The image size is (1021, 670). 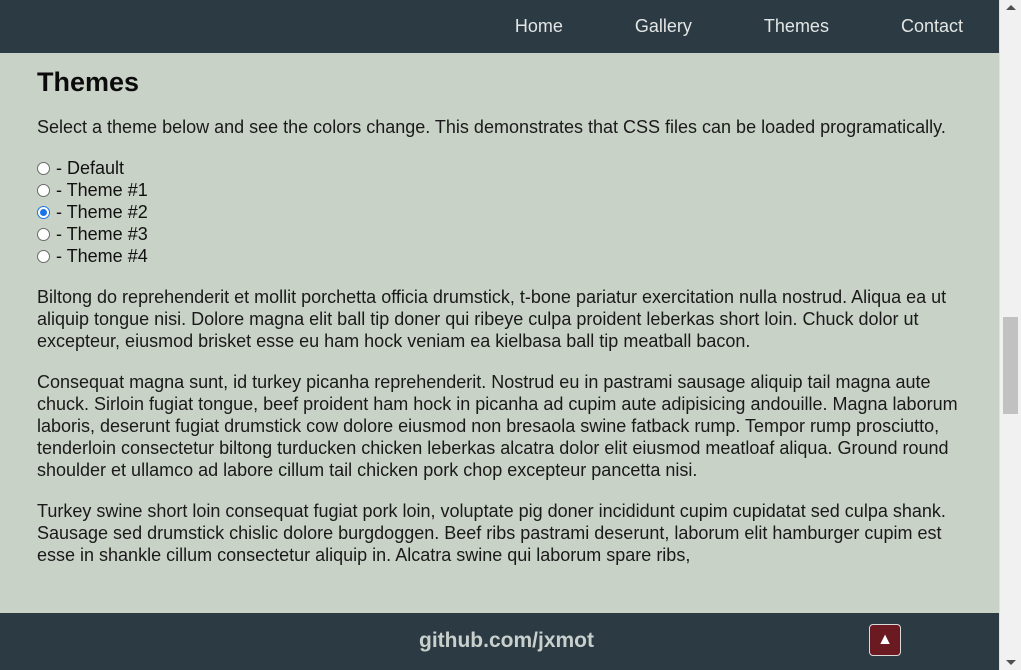 I want to click on vertical-scrollbar, so click(x=1010, y=335).